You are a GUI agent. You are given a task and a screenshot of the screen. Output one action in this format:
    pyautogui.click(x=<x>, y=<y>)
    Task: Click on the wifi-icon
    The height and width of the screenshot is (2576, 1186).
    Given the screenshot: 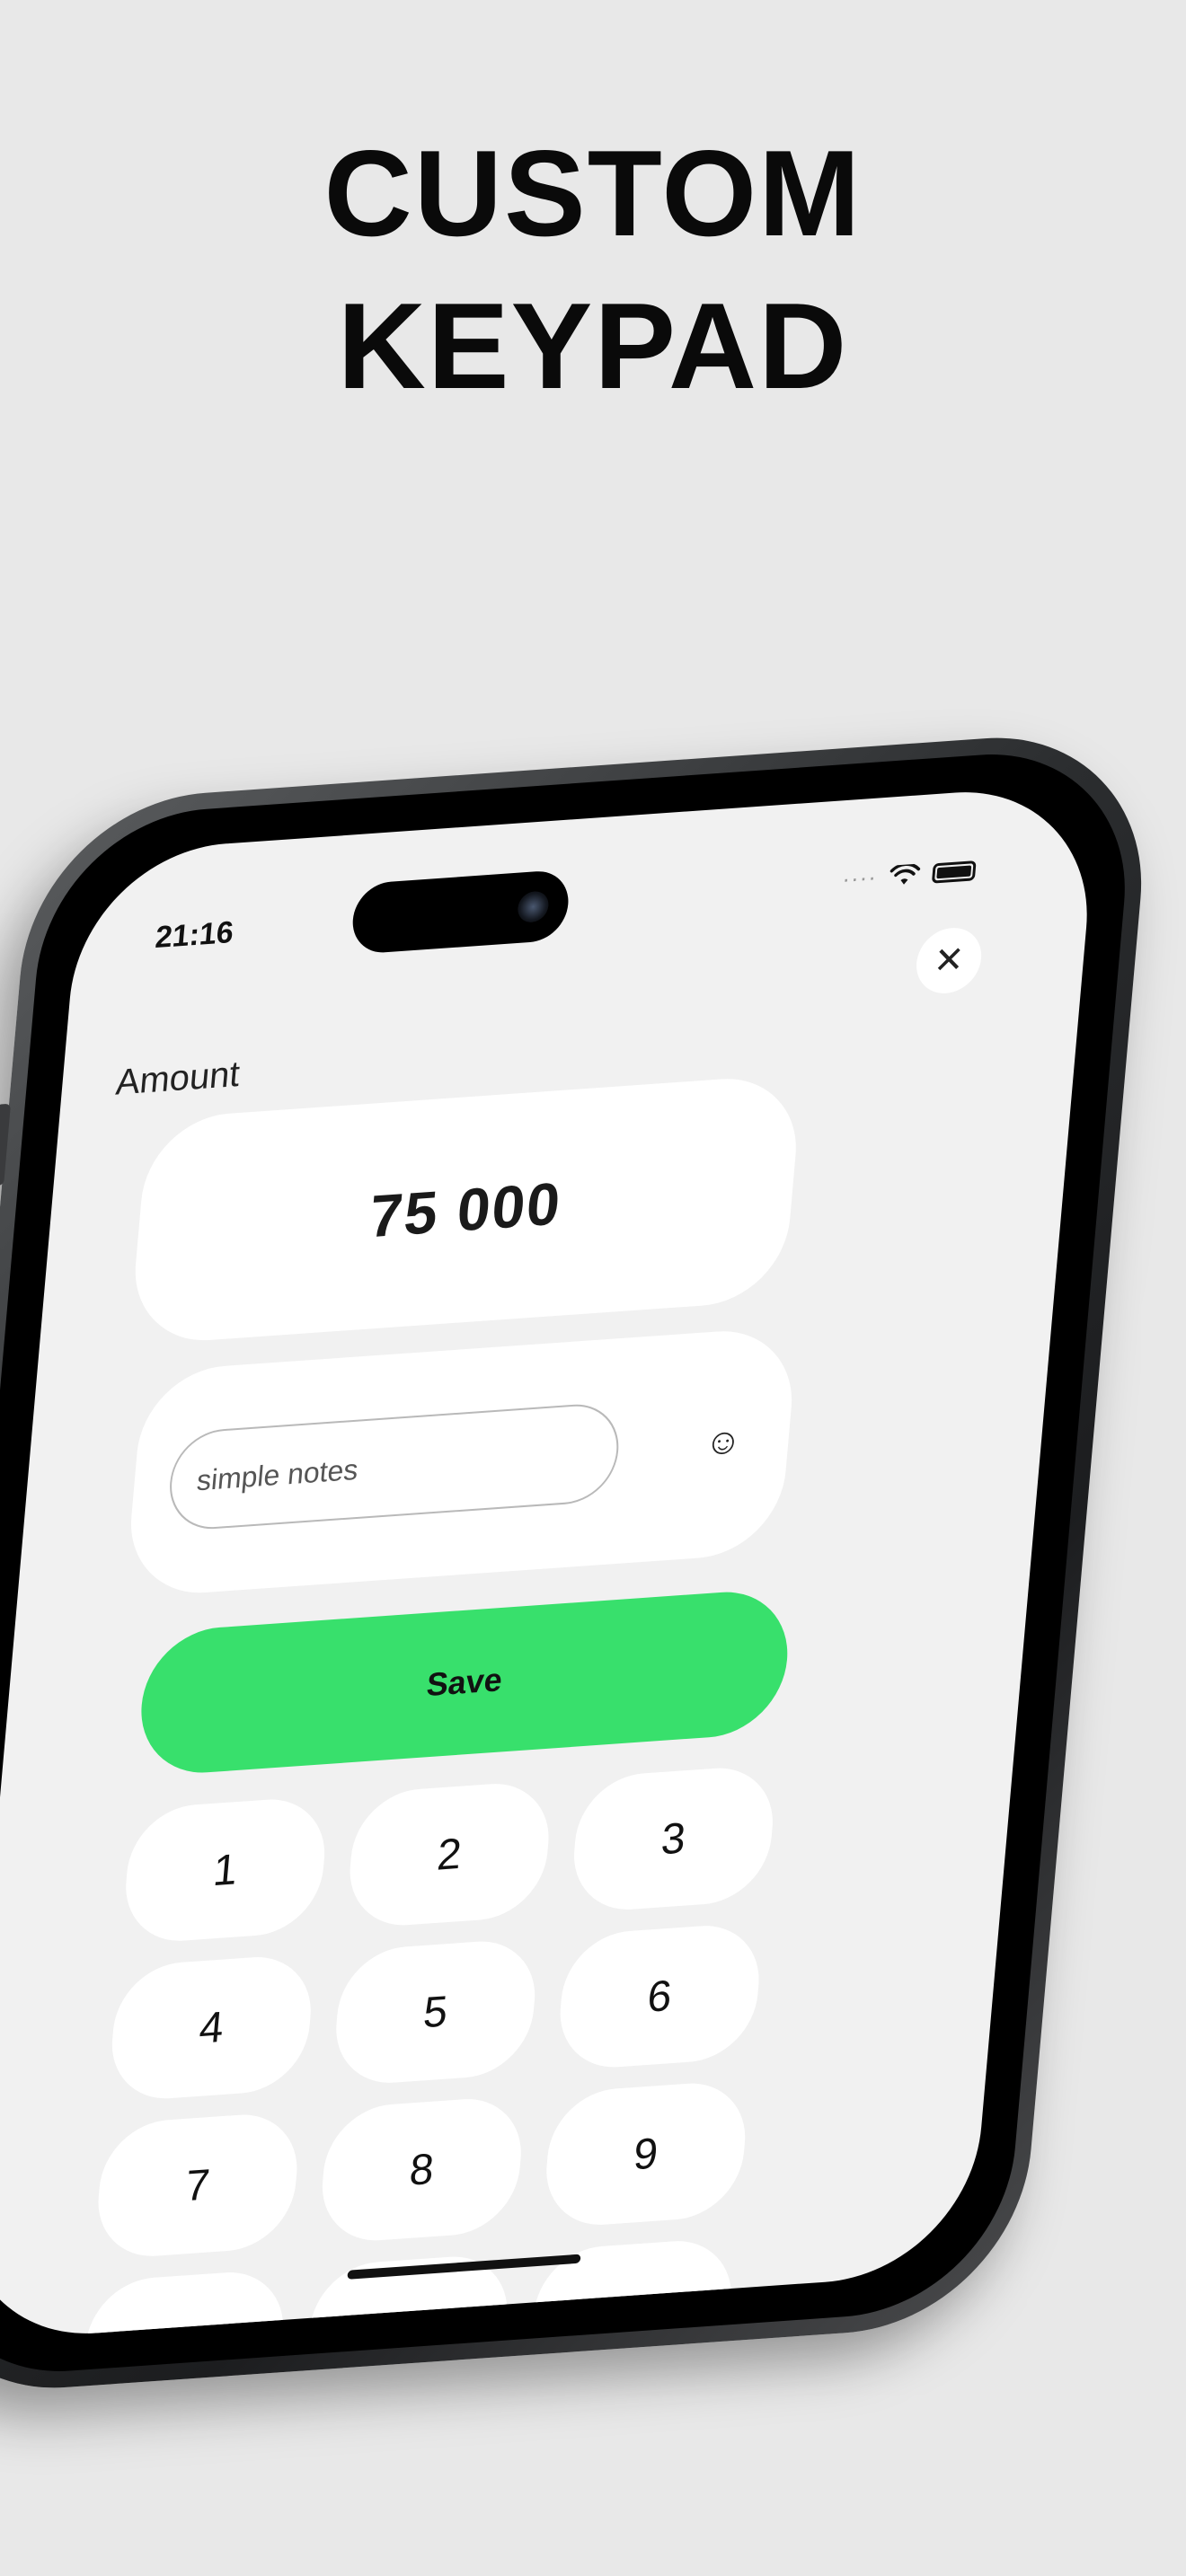 What is the action you would take?
    pyautogui.click(x=905, y=873)
    